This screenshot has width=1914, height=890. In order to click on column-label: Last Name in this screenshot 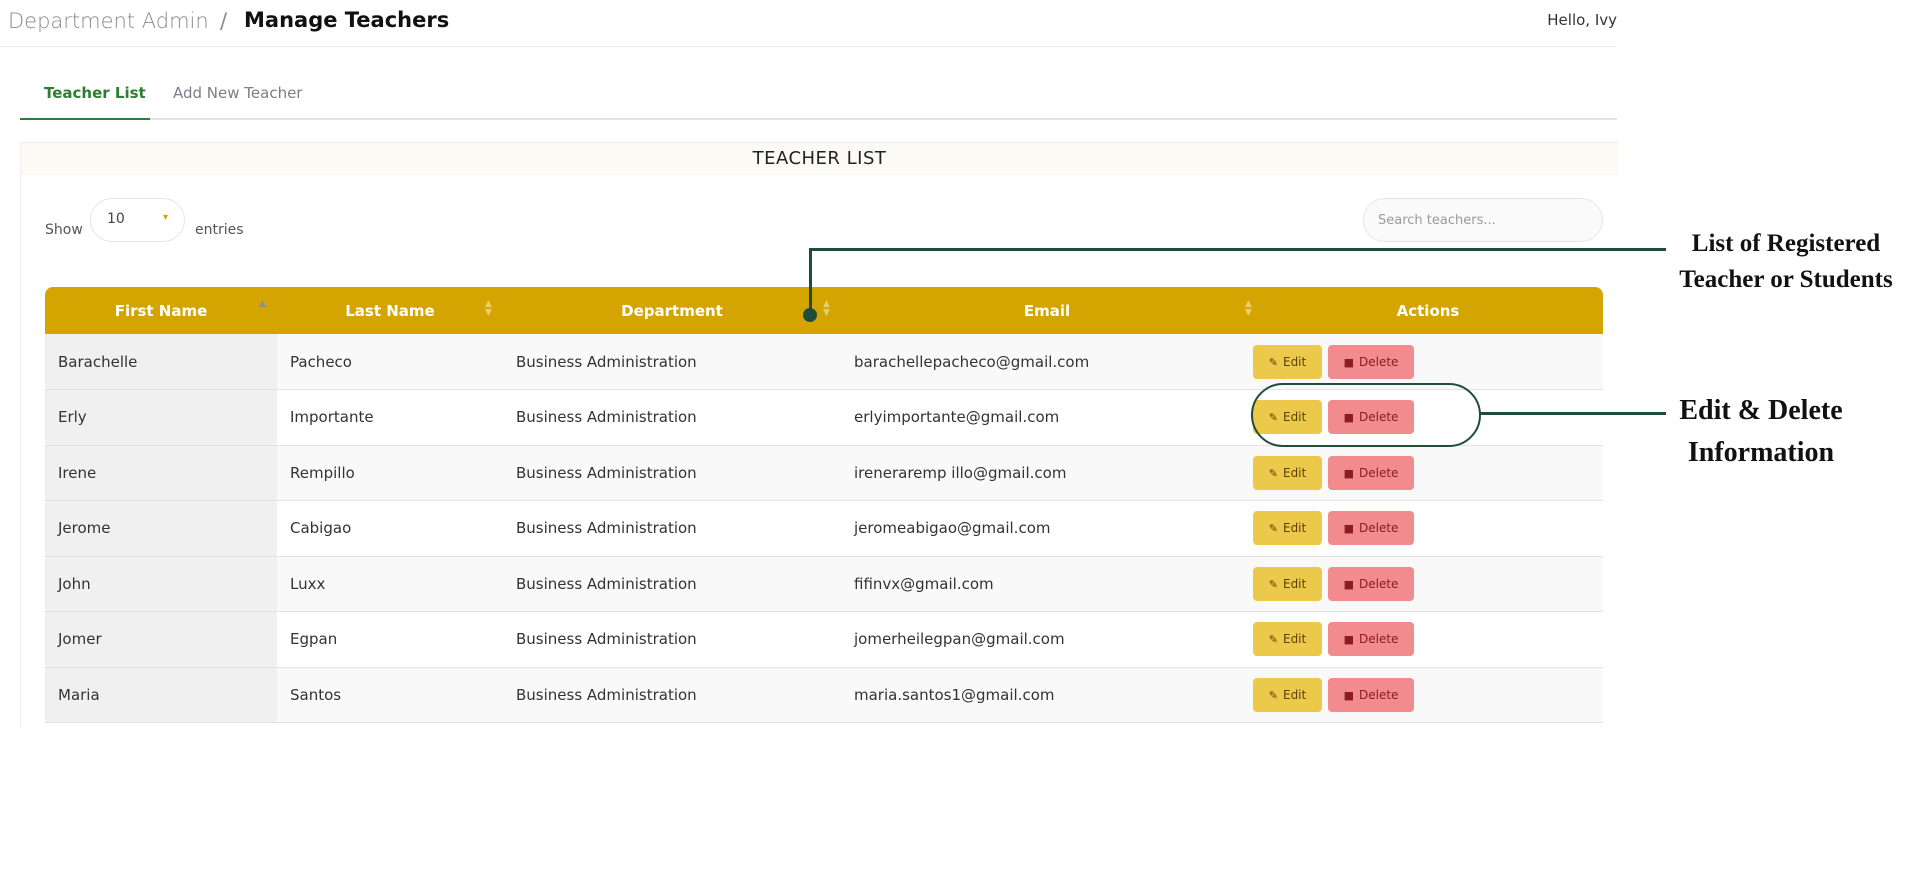, I will do `click(390, 310)`.